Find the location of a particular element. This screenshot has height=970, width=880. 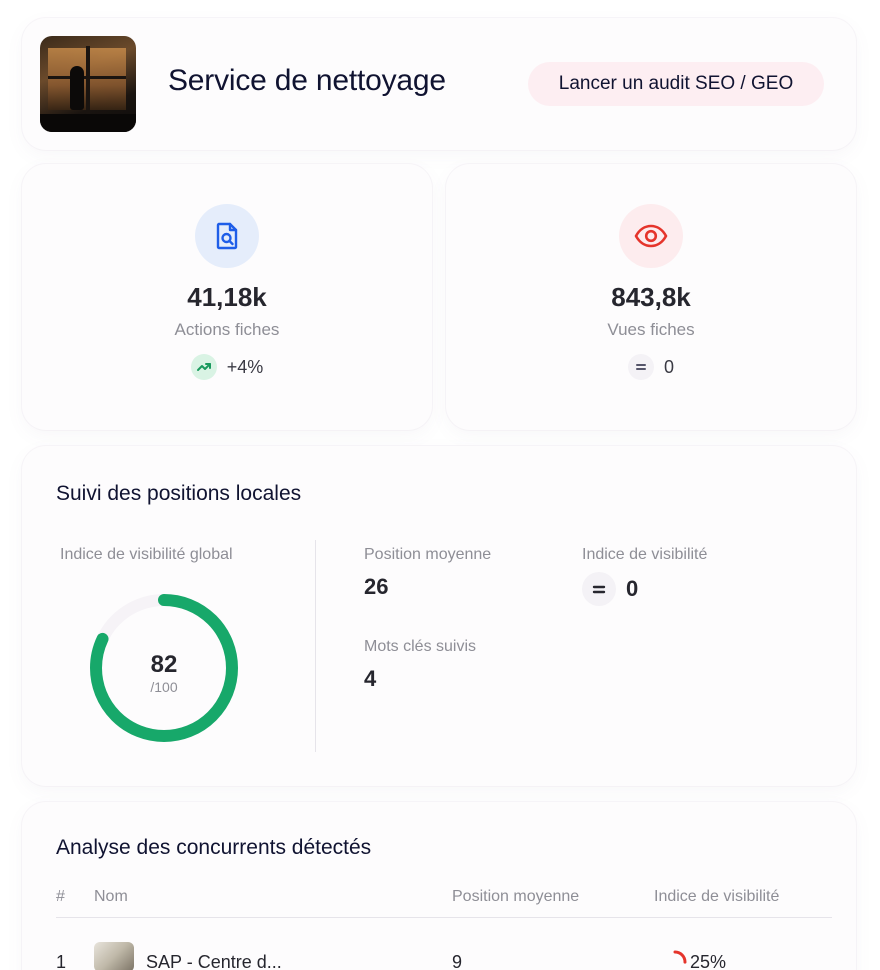

stat-value: 41,18k is located at coordinates (227, 297).